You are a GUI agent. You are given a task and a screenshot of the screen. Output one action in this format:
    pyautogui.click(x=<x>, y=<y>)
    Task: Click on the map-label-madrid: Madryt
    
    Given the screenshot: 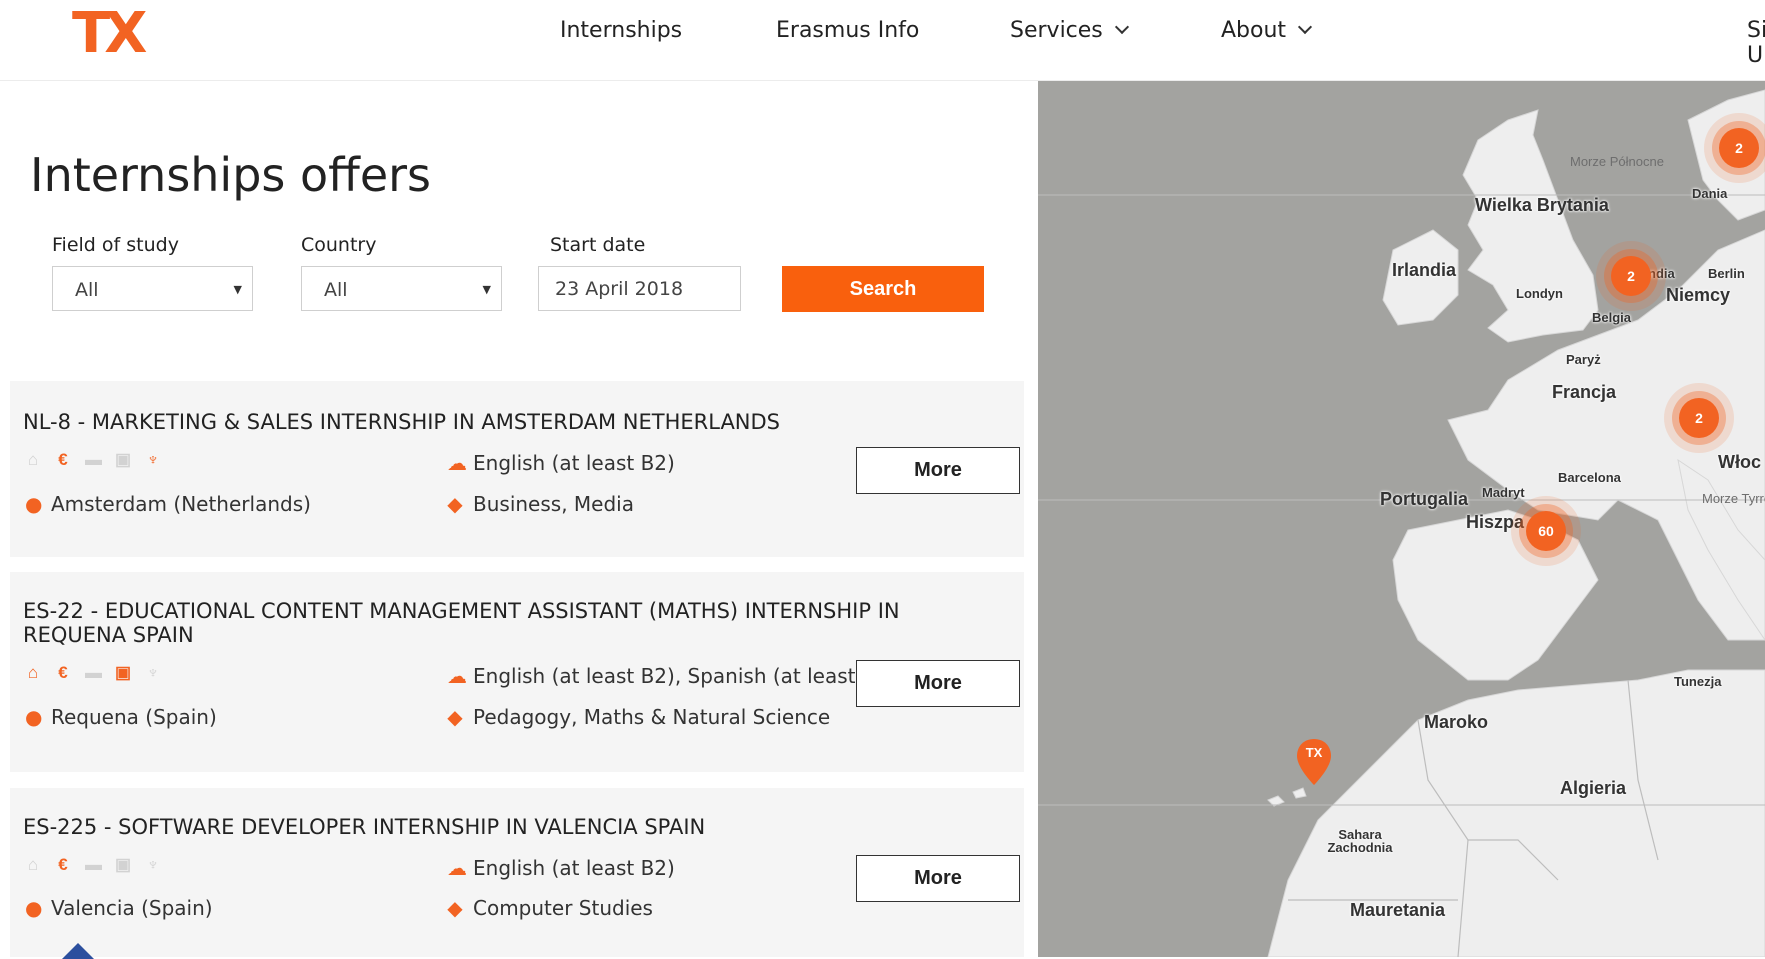 What is the action you would take?
    pyautogui.click(x=1503, y=492)
    